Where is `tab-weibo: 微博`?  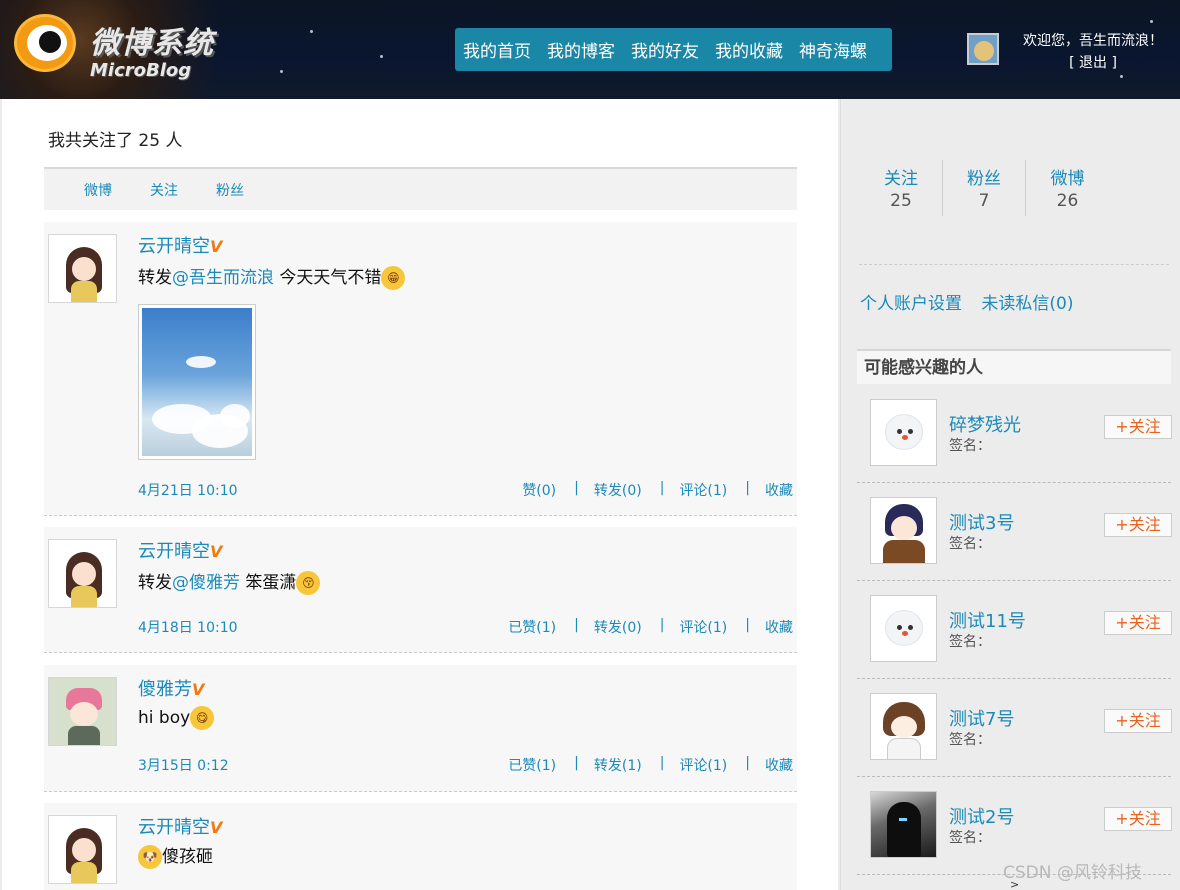 tab-weibo: 微博 is located at coordinates (98, 190).